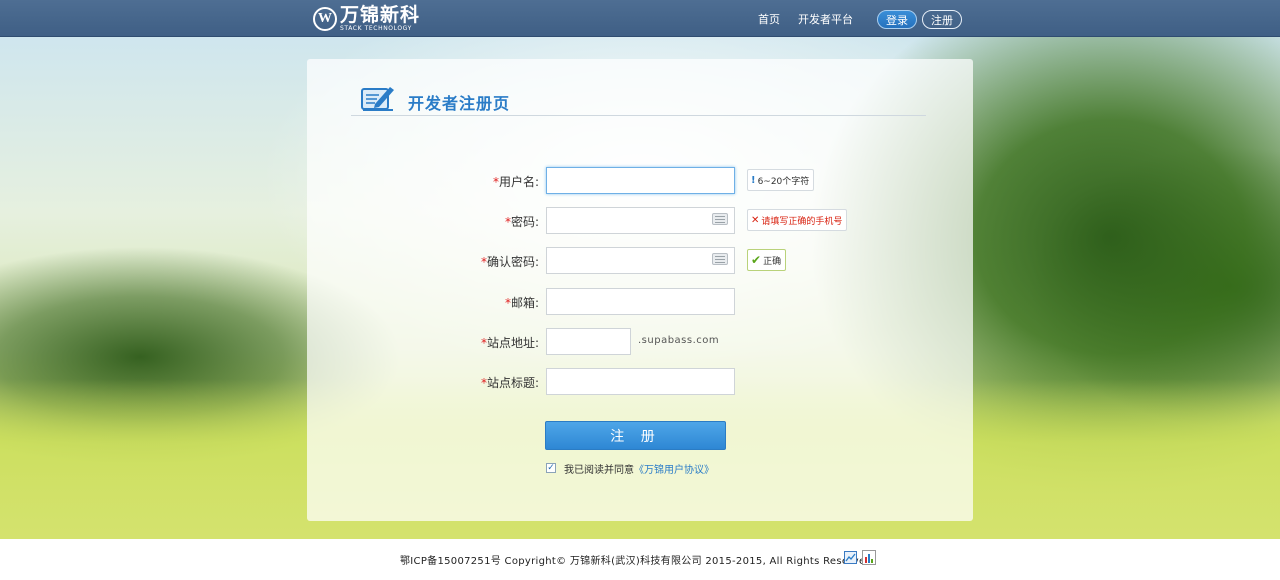 The height and width of the screenshot is (580, 1280). I want to click on logo: W 万锦新科 STACK TECHNOLOGY, so click(366, 19).